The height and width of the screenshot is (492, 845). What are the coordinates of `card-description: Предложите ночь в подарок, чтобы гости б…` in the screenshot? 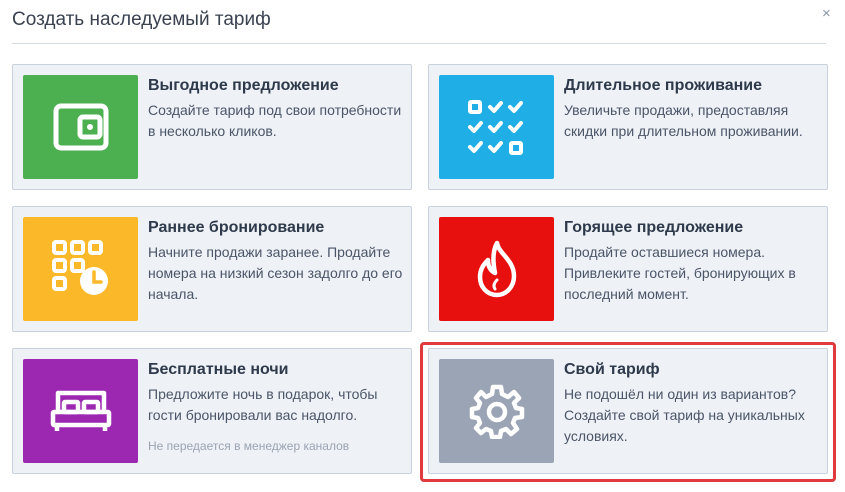 It's located at (263, 404).